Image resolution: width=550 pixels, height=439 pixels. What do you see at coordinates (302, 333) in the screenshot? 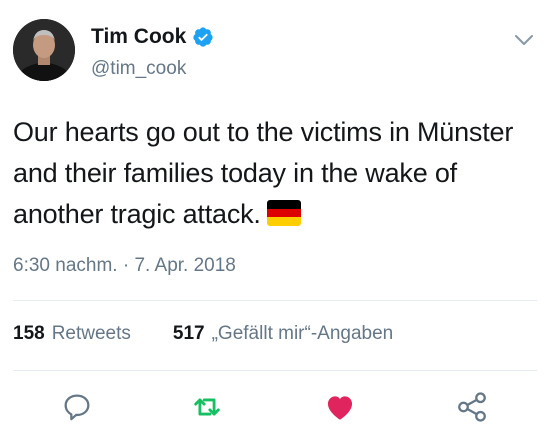
I see `likes-label: „Gefällt mir“-Angaben` at bounding box center [302, 333].